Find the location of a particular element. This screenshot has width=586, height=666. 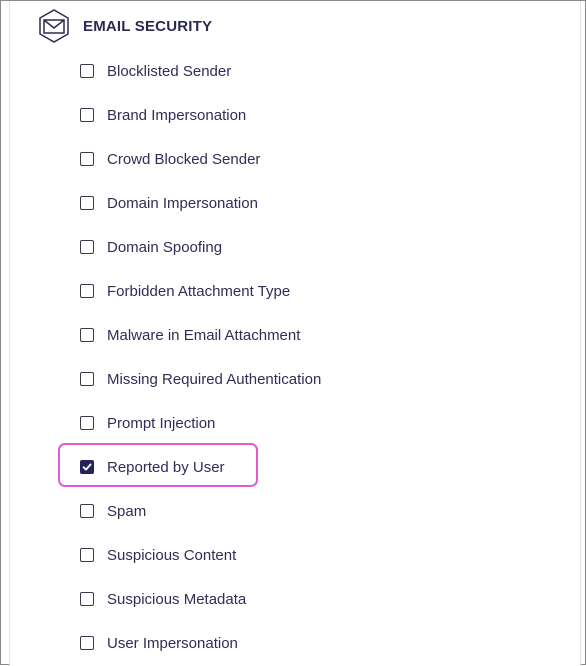

filter-option-user-impersonation: User Impersonation is located at coordinates (200, 643).